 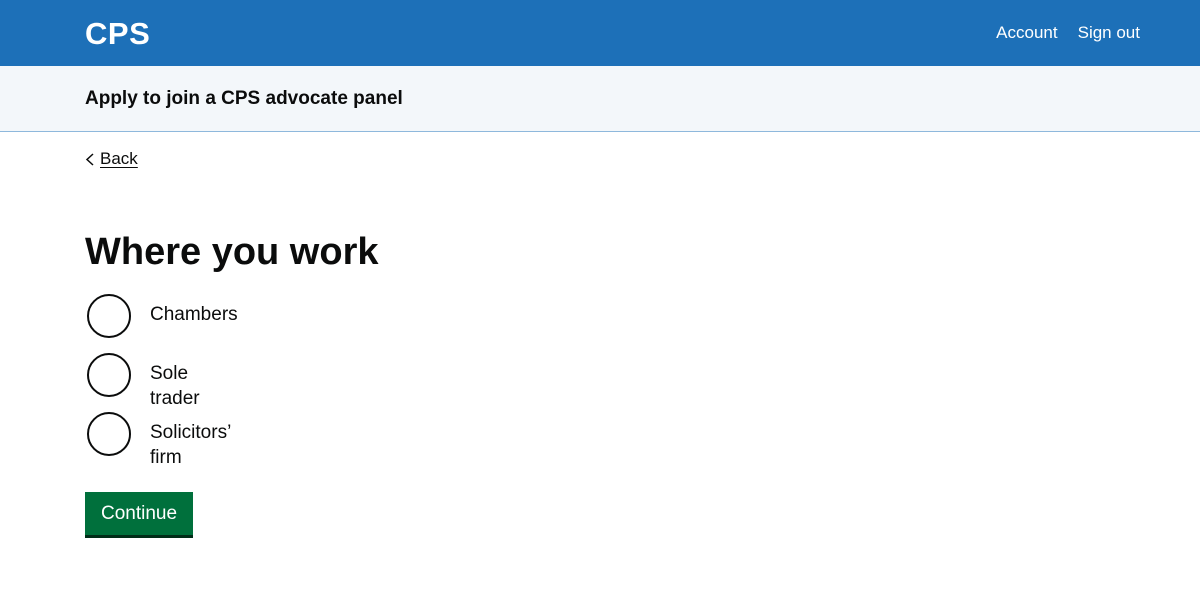 What do you see at coordinates (119, 158) in the screenshot?
I see `back-link-label: Back` at bounding box center [119, 158].